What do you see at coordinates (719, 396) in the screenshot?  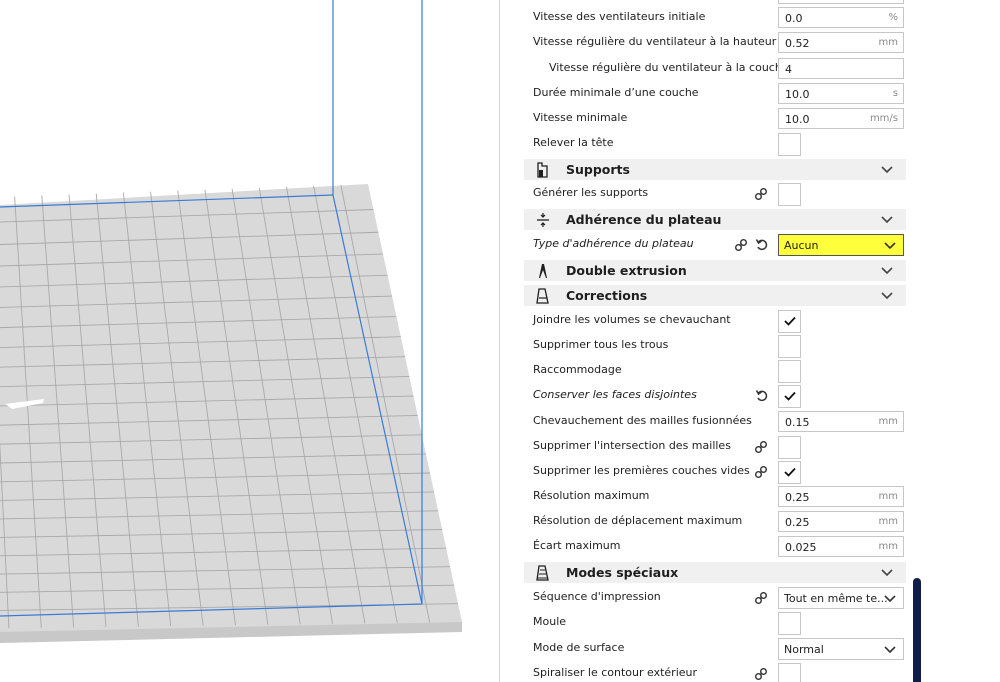 I see `setting-row-keep-open-faces: Conserver les faces disjointes` at bounding box center [719, 396].